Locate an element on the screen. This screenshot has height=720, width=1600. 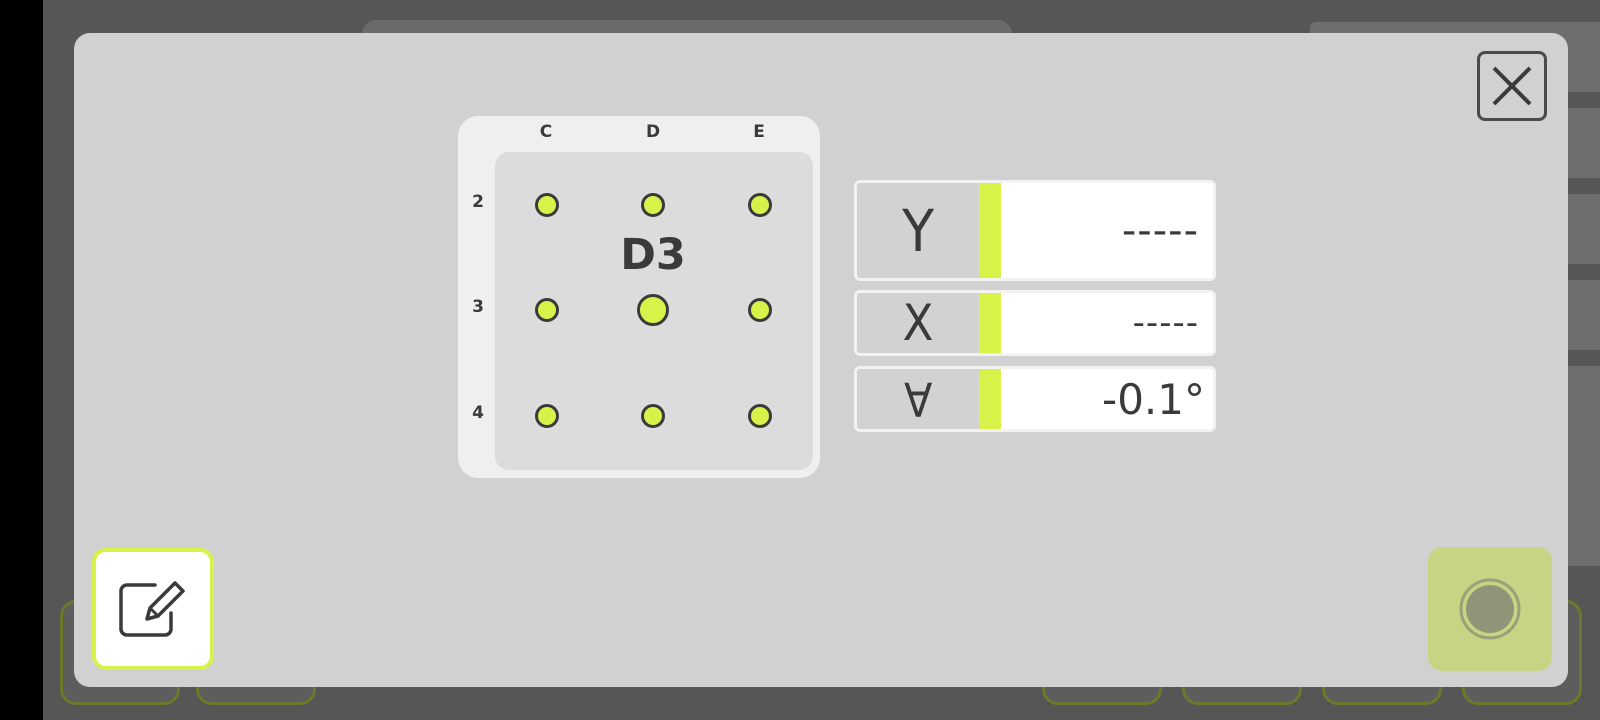
close-button is located at coordinates (1512, 86).